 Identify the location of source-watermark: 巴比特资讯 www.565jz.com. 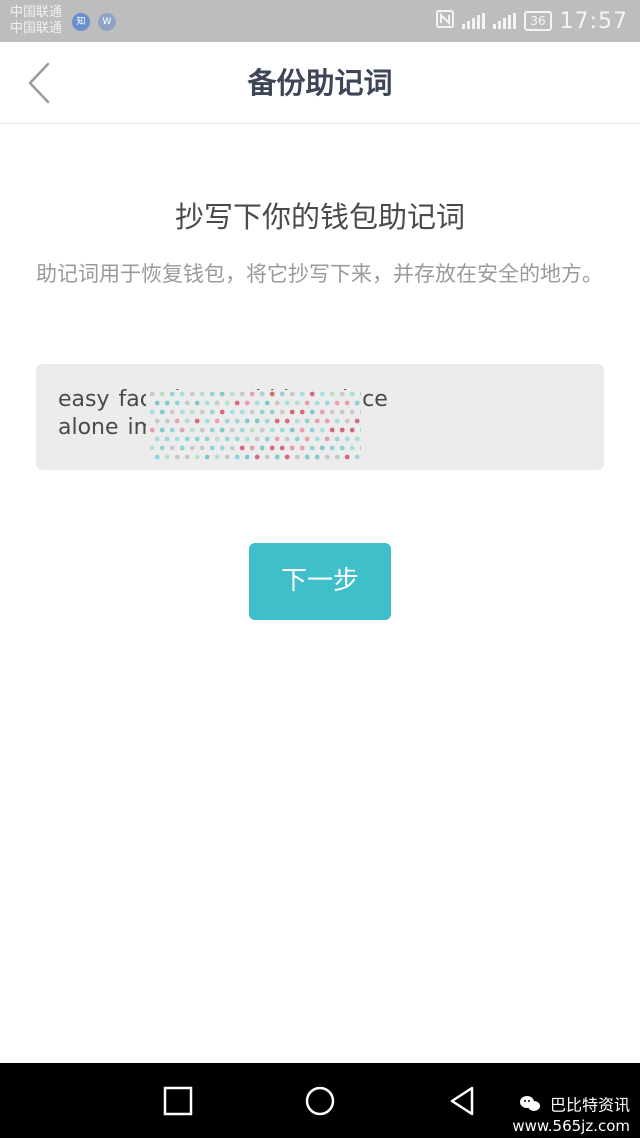
(571, 1115).